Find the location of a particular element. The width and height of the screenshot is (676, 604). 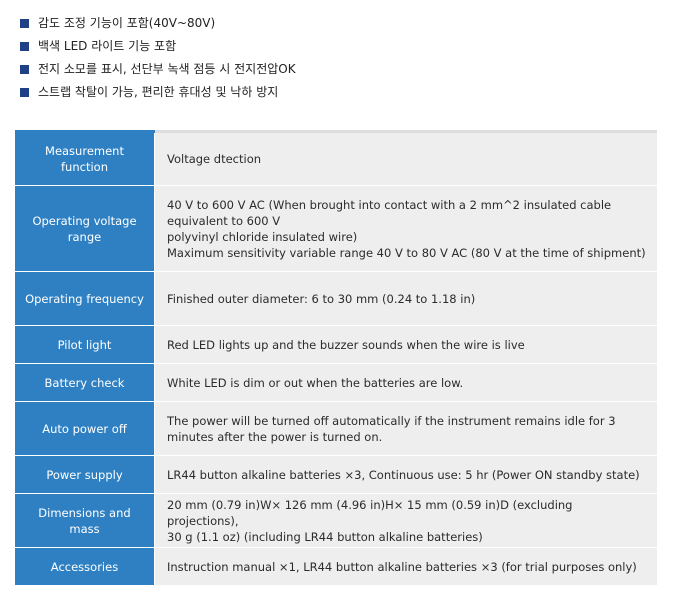

spec-row-measurement-function: Measurement function Voltage dtection is located at coordinates (336, 158).